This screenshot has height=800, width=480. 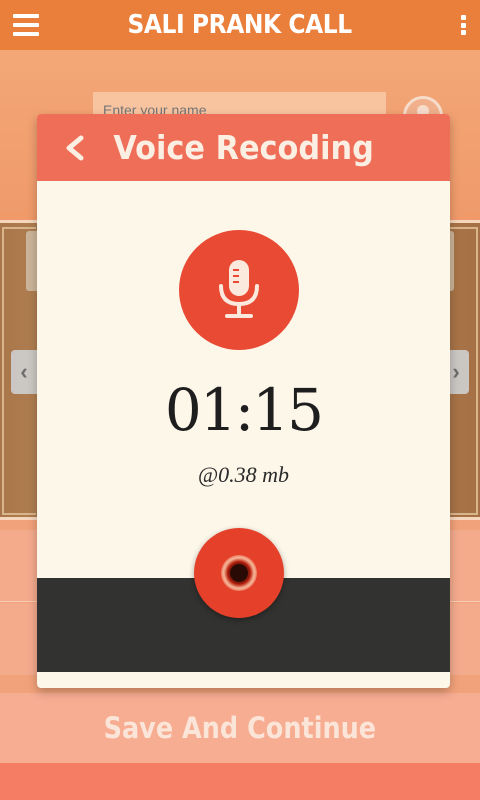 I want to click on dialog-header: Voice Recoding, so click(x=243, y=147).